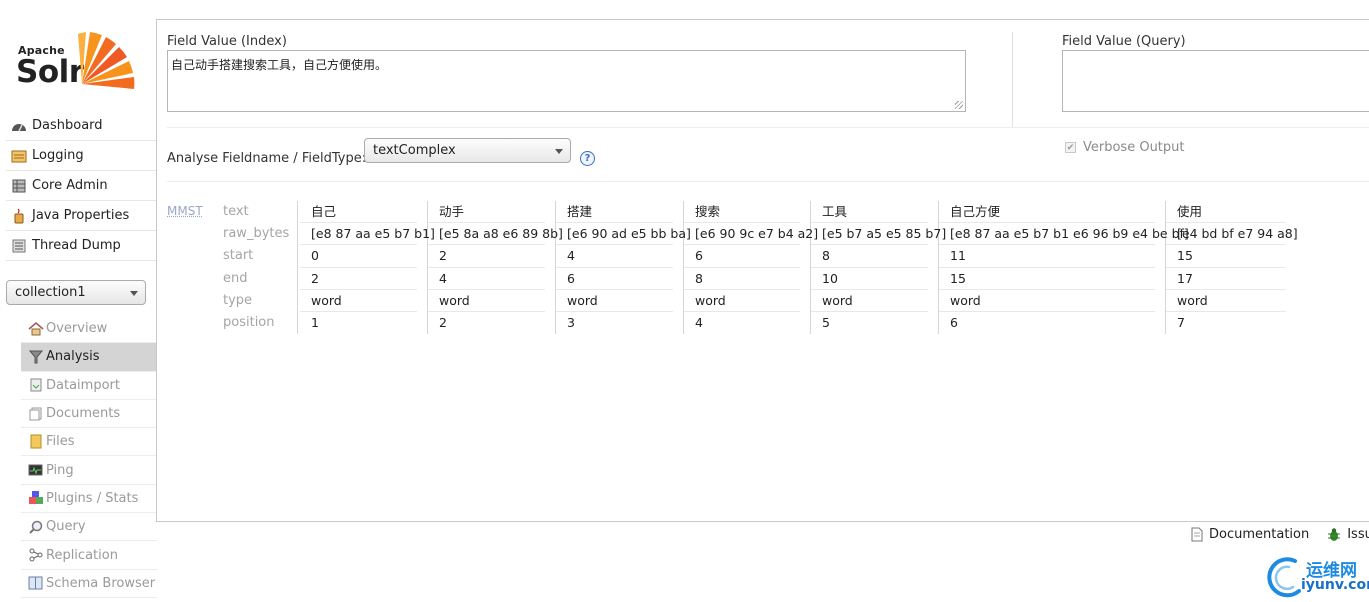 This screenshot has height=602, width=1369. What do you see at coordinates (614, 212) in the screenshot?
I see `token-text: 搭建` at bounding box center [614, 212].